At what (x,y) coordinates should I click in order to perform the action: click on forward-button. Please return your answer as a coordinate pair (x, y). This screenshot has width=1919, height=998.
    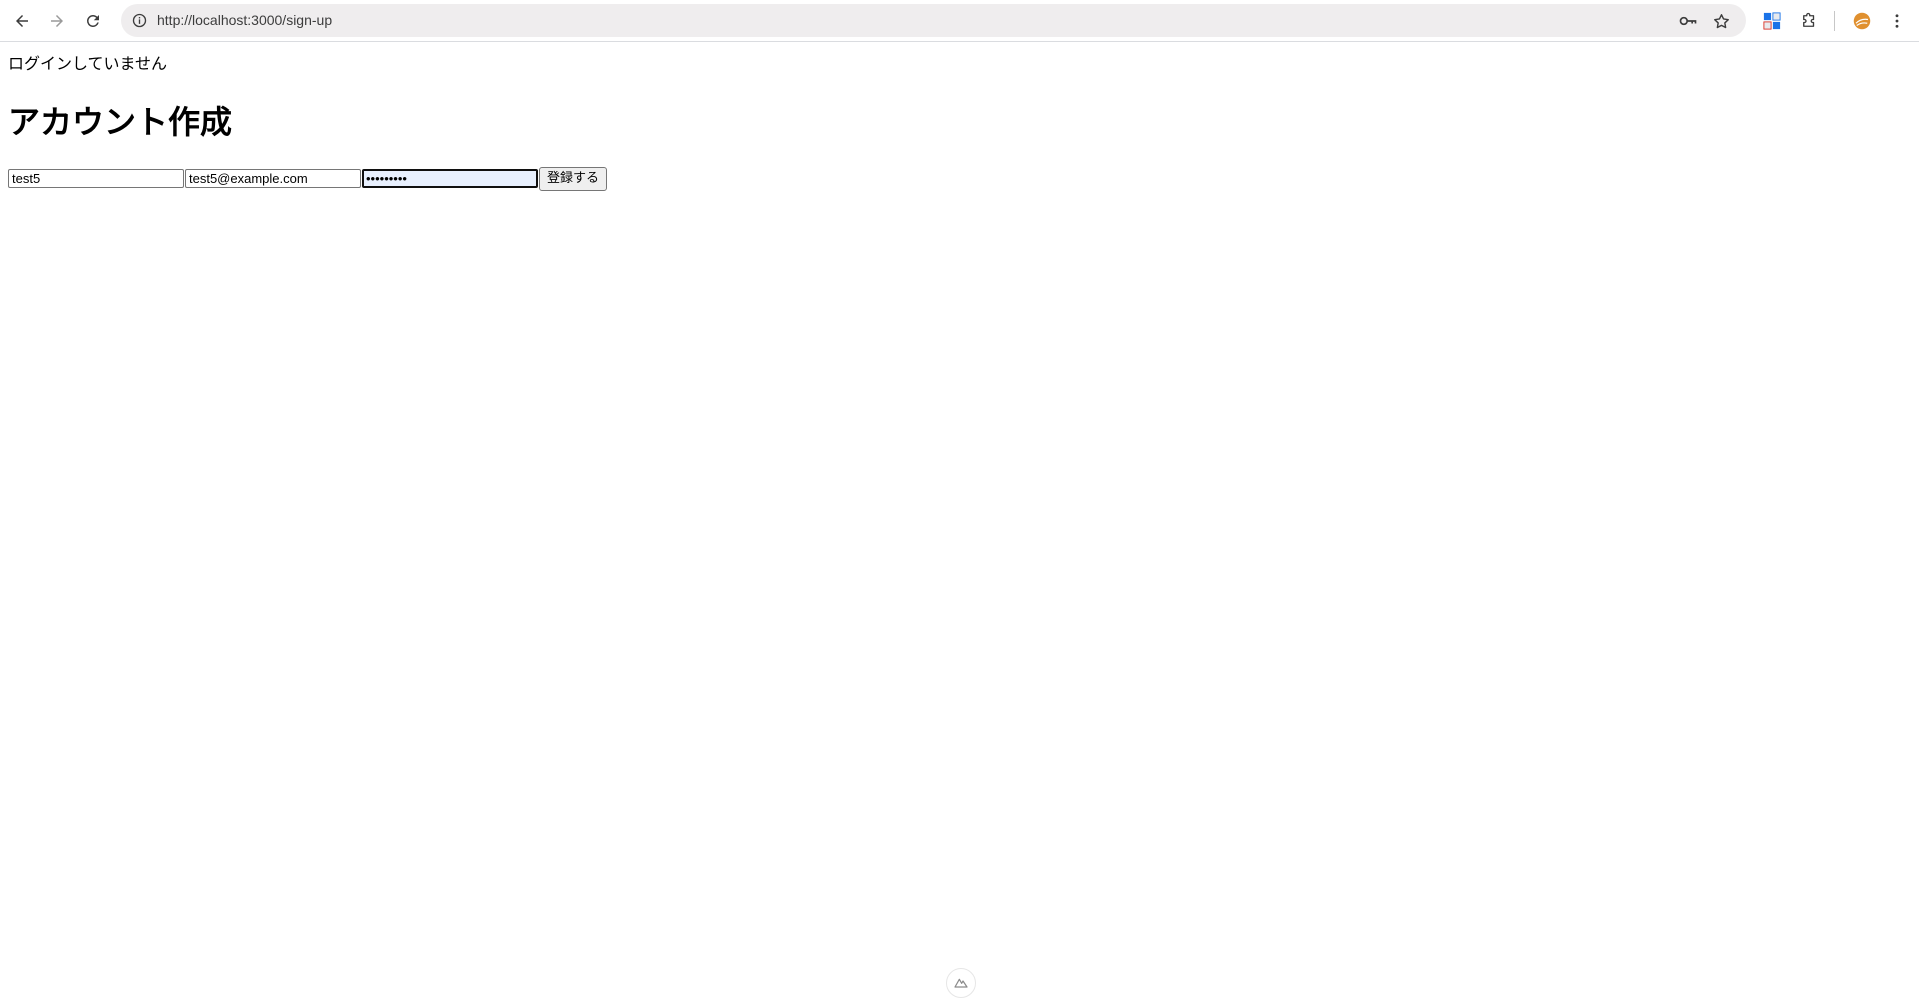
    Looking at the image, I should click on (57, 21).